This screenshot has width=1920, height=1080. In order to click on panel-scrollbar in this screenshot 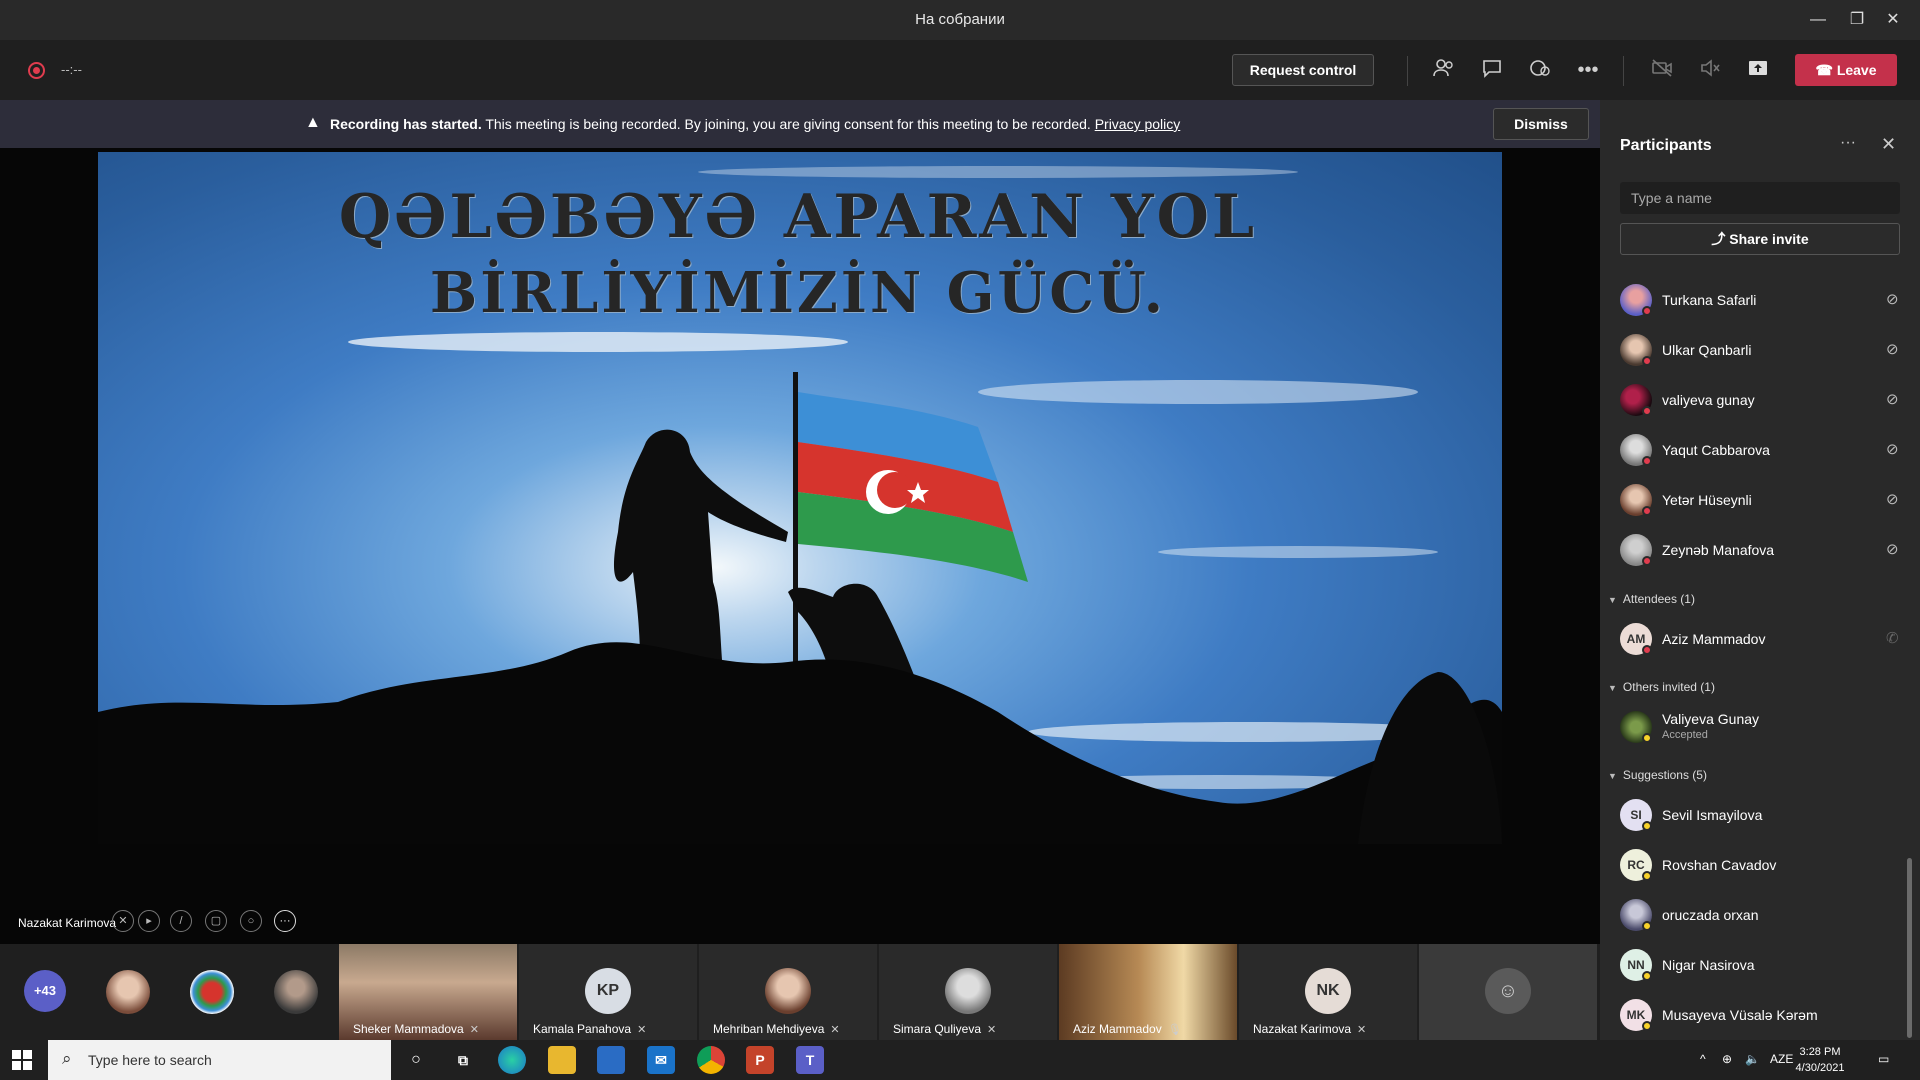, I will do `click(1909, 948)`.